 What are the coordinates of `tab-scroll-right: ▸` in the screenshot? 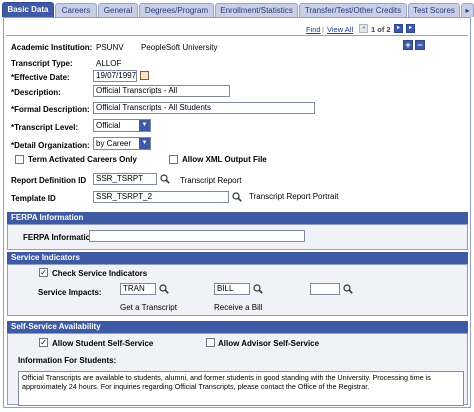 It's located at (467, 10).